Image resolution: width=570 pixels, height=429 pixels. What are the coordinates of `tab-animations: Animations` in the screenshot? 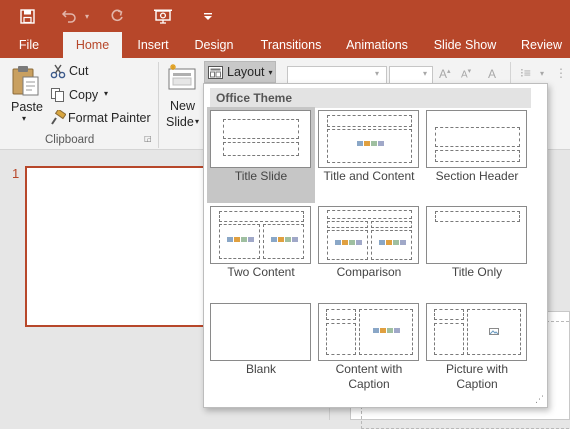 It's located at (377, 45).